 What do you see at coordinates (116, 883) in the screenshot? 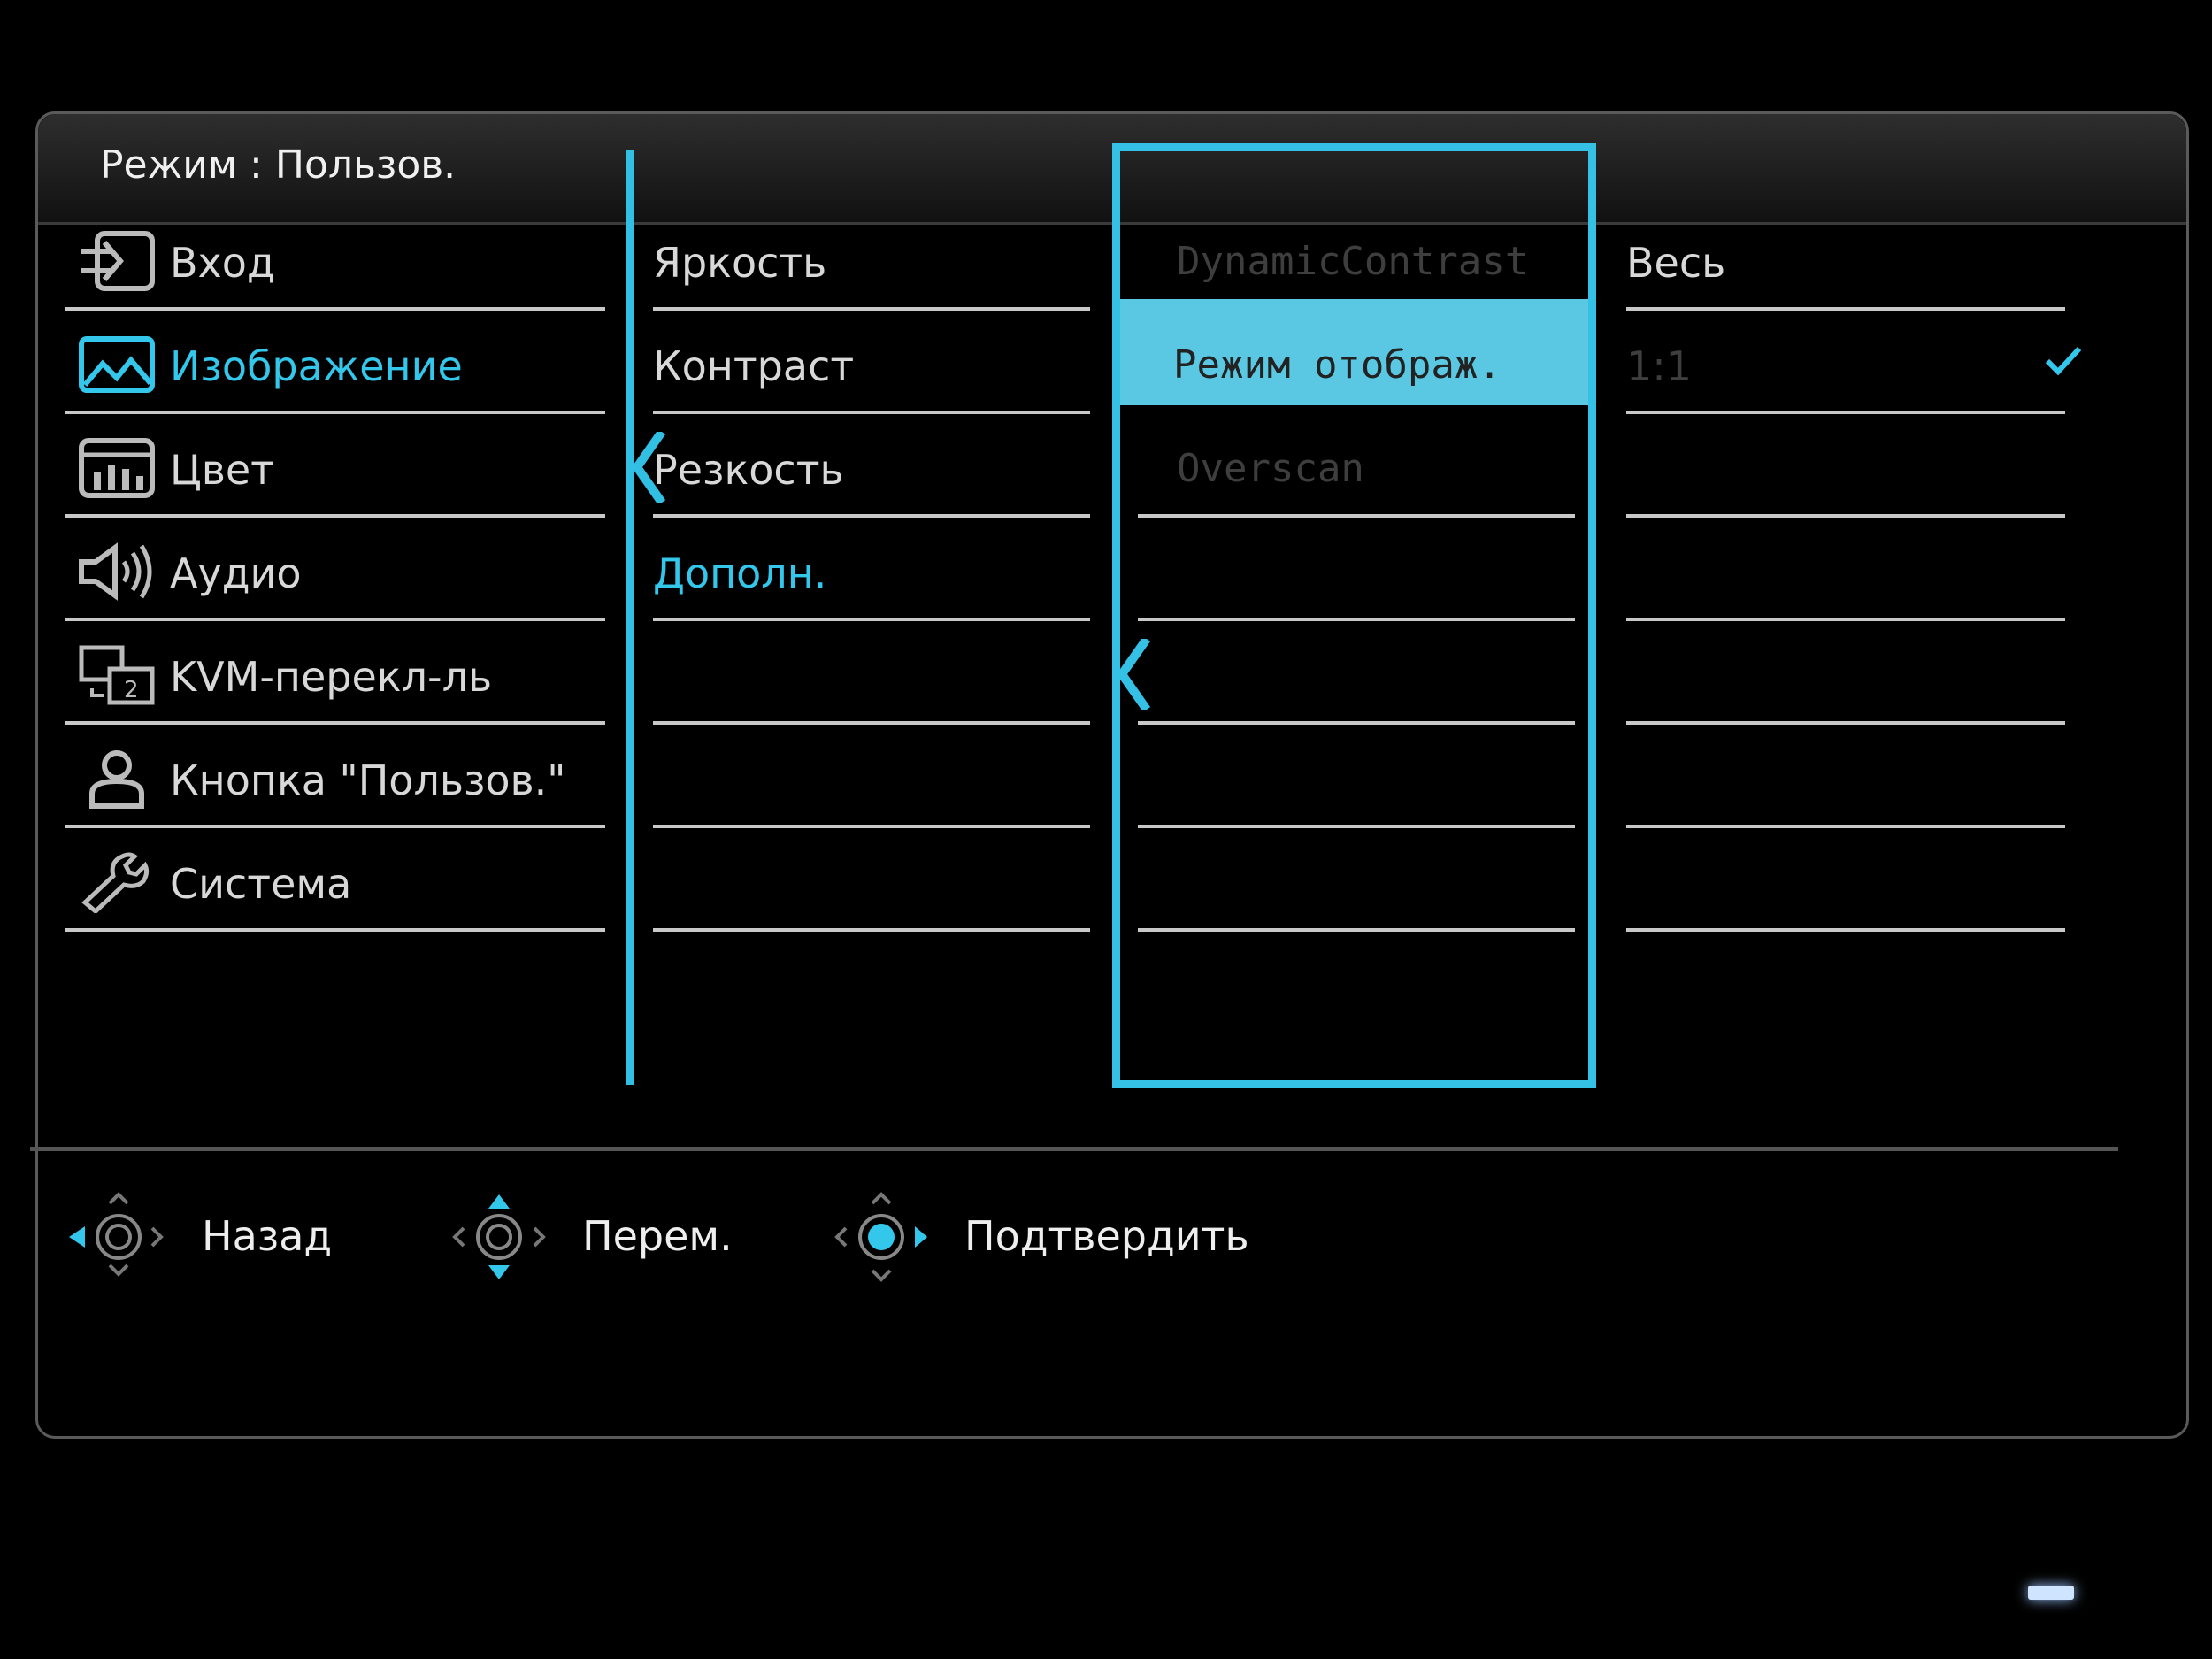
I see `wrench-icon` at bounding box center [116, 883].